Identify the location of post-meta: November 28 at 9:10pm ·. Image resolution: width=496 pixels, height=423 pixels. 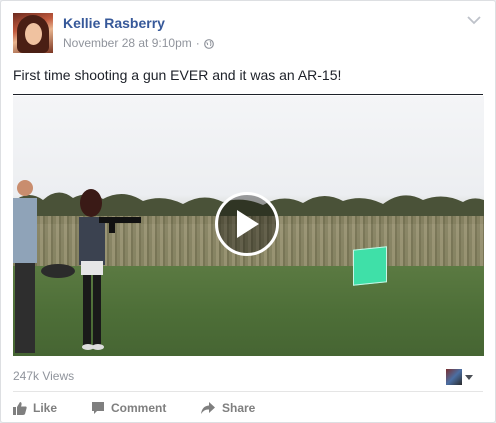
(138, 43).